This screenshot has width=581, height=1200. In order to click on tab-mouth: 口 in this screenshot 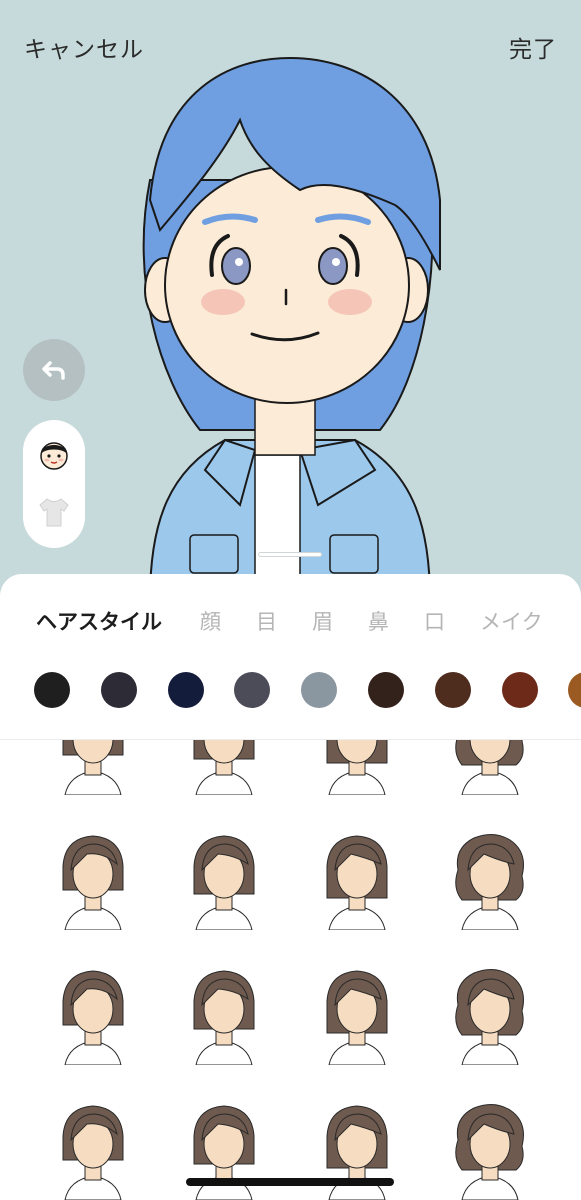, I will do `click(434, 621)`.